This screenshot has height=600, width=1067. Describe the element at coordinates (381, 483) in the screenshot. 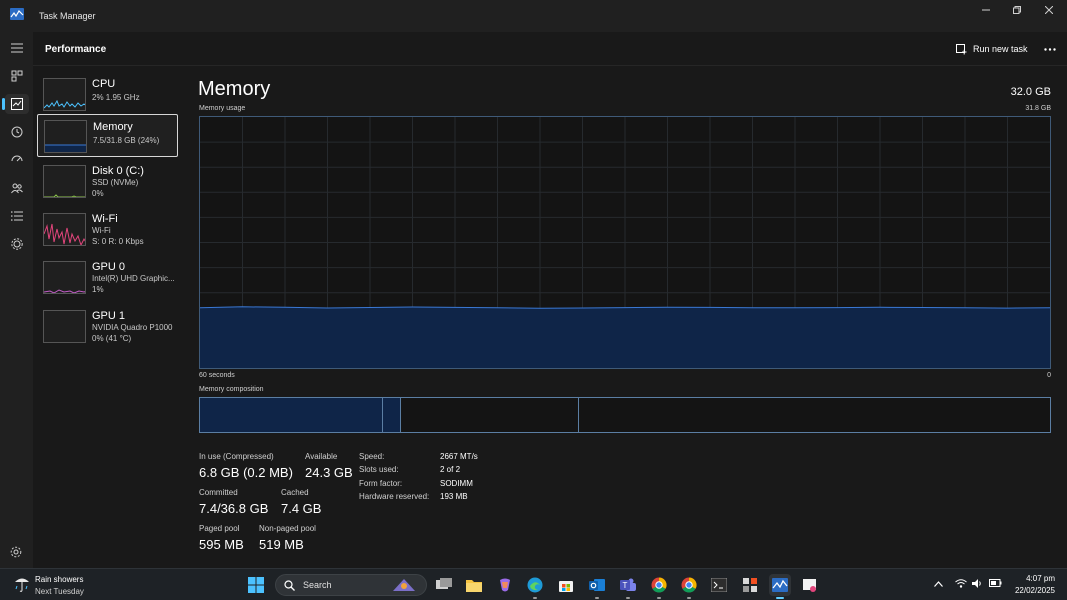

I see `form-factor-label: Form factor:` at that location.